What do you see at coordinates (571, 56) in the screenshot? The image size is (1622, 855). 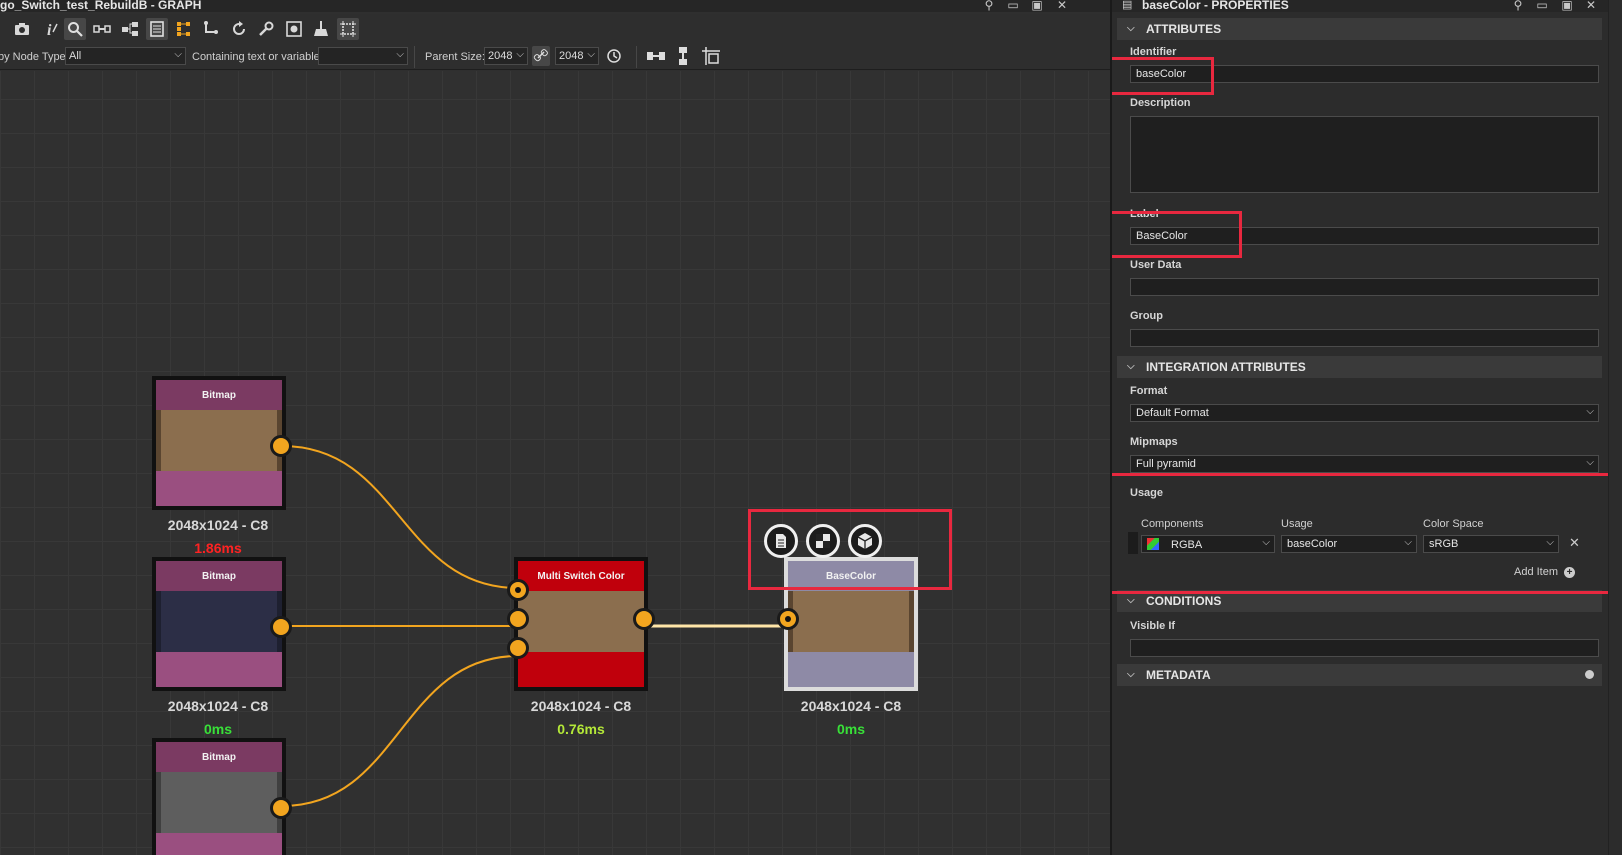 I see `parent-size-height-value: 2048` at bounding box center [571, 56].